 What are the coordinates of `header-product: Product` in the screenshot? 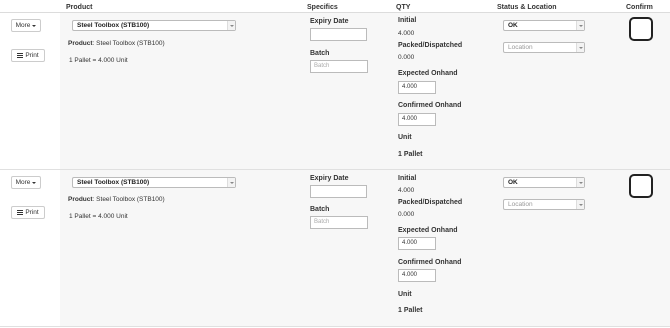 It's located at (79, 7).